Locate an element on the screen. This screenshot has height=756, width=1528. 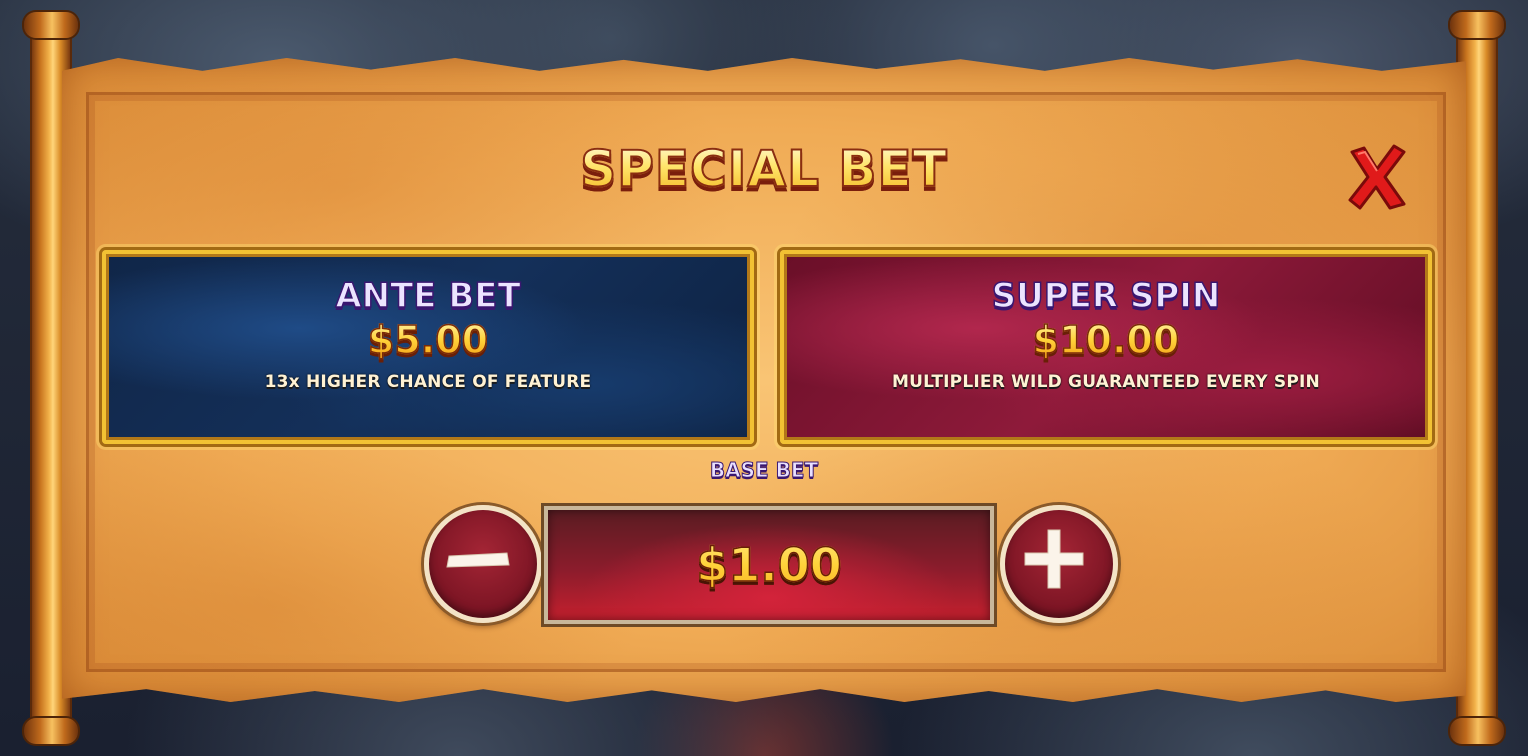
base-bet-display: $1.00 is located at coordinates (769, 565).